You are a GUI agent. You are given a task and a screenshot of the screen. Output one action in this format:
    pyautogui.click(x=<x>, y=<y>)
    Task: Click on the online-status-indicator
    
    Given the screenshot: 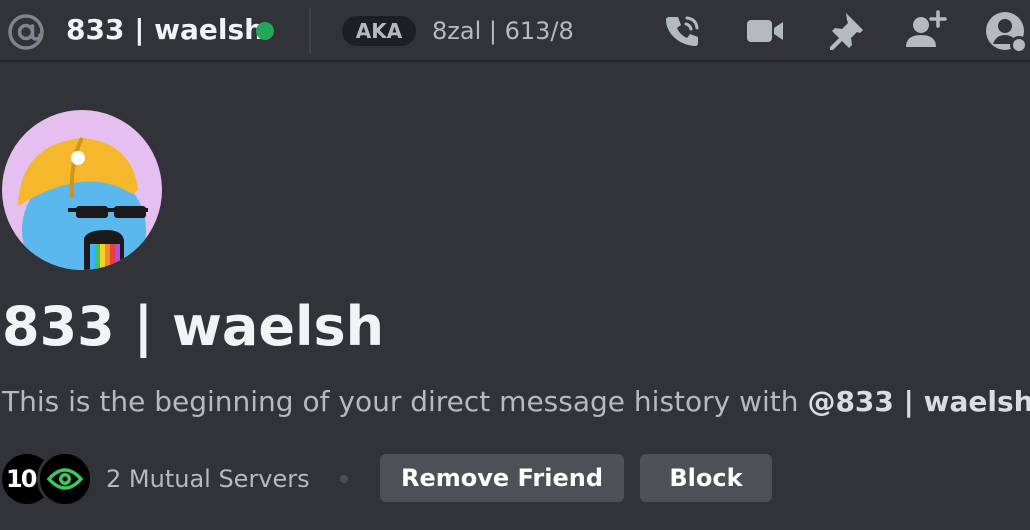 What is the action you would take?
    pyautogui.click(x=265, y=31)
    